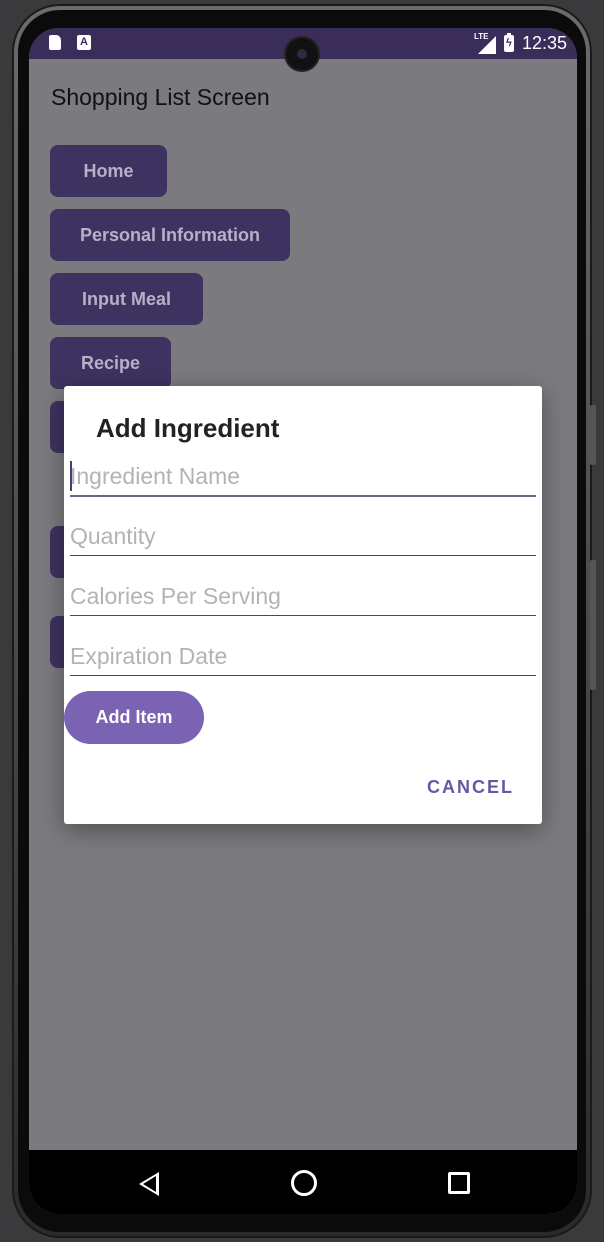 This screenshot has height=1242, width=604. I want to click on recent-apps-icon, so click(459, 1183).